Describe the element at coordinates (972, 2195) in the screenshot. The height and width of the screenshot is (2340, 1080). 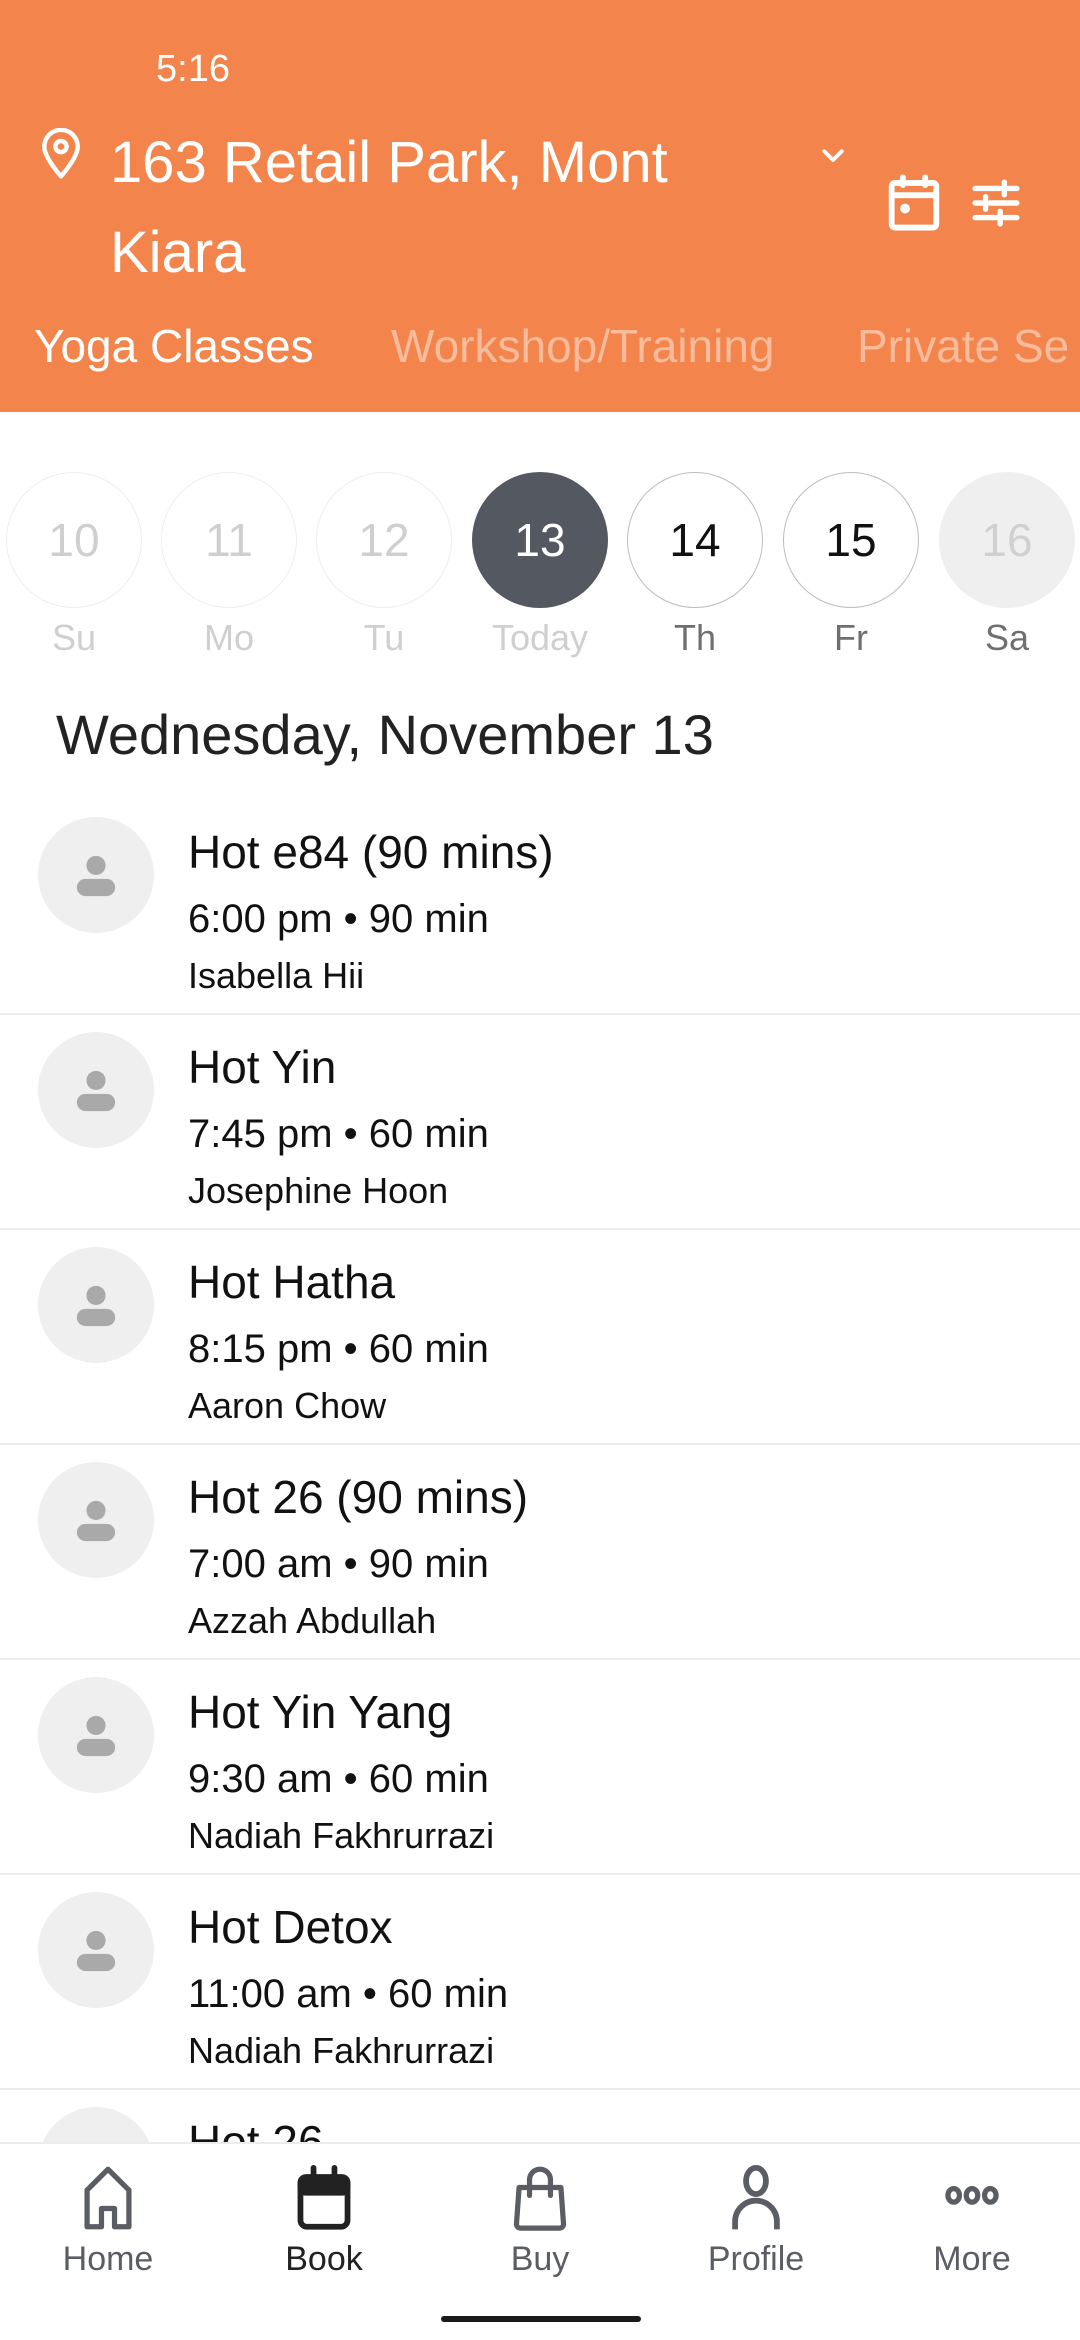
I see `more-dots-icon` at that location.